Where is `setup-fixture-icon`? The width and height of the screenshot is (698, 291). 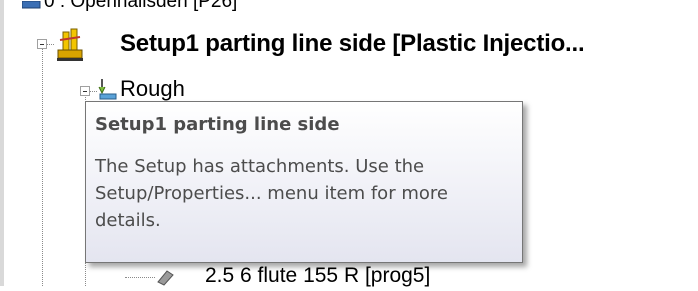 setup-fixture-icon is located at coordinates (70, 47).